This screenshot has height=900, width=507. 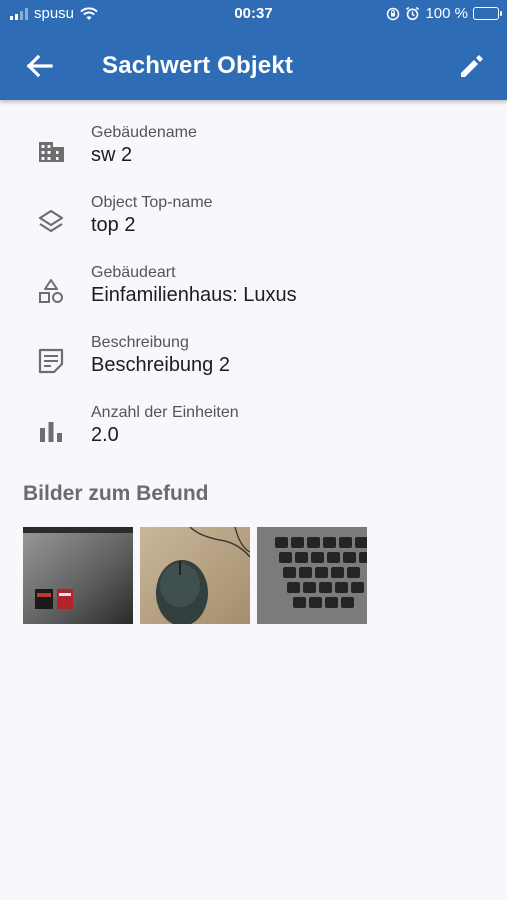 What do you see at coordinates (253, 365) in the screenshot?
I see `field-row-beschreibung: Beschreibung Beschreibung 2` at bounding box center [253, 365].